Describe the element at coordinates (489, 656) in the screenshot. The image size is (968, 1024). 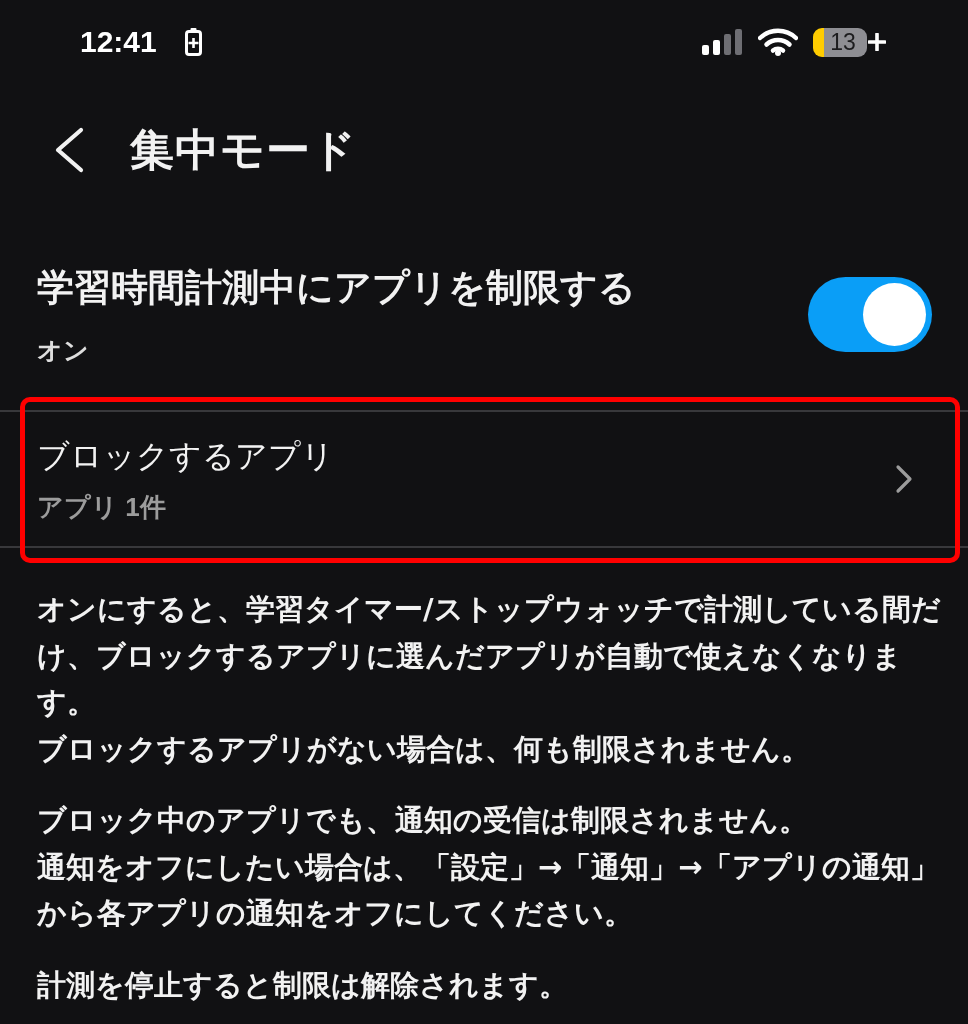
I see `description-text: オンにすると、学習タイマー/ストップウォッチで計測している間だけ、ブロックするアプリに選んだアプリが自動で使えなくなります。` at that location.